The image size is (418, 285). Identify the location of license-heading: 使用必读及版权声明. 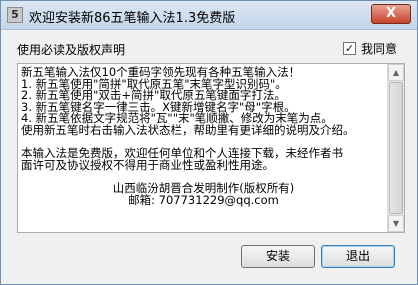
(71, 50).